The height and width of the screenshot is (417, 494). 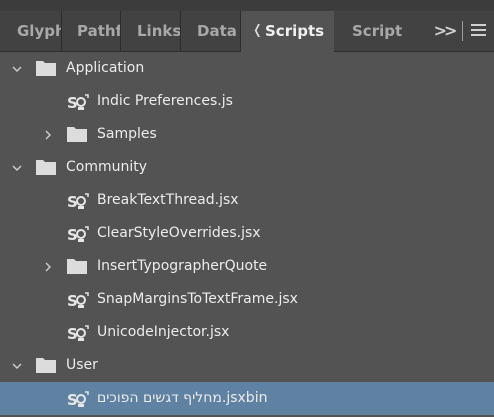 What do you see at coordinates (82, 365) in the screenshot?
I see `folder-label: User` at bounding box center [82, 365].